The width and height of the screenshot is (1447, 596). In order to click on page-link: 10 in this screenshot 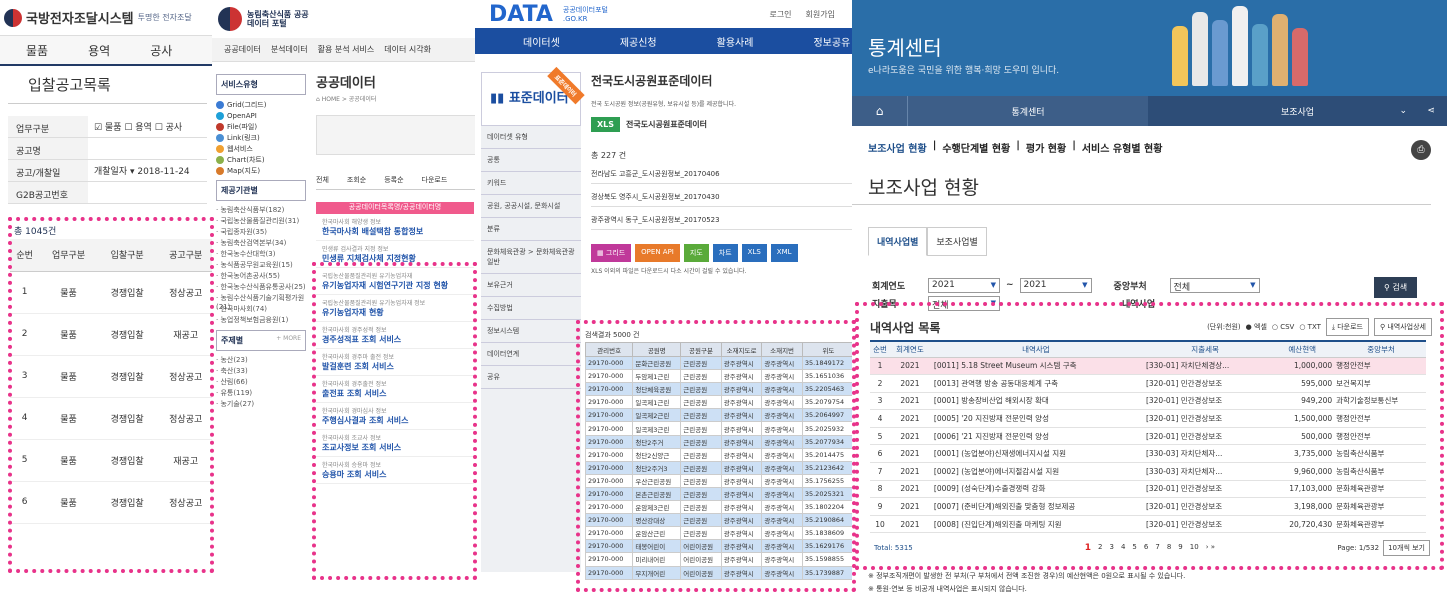, I will do `click(1194, 548)`.